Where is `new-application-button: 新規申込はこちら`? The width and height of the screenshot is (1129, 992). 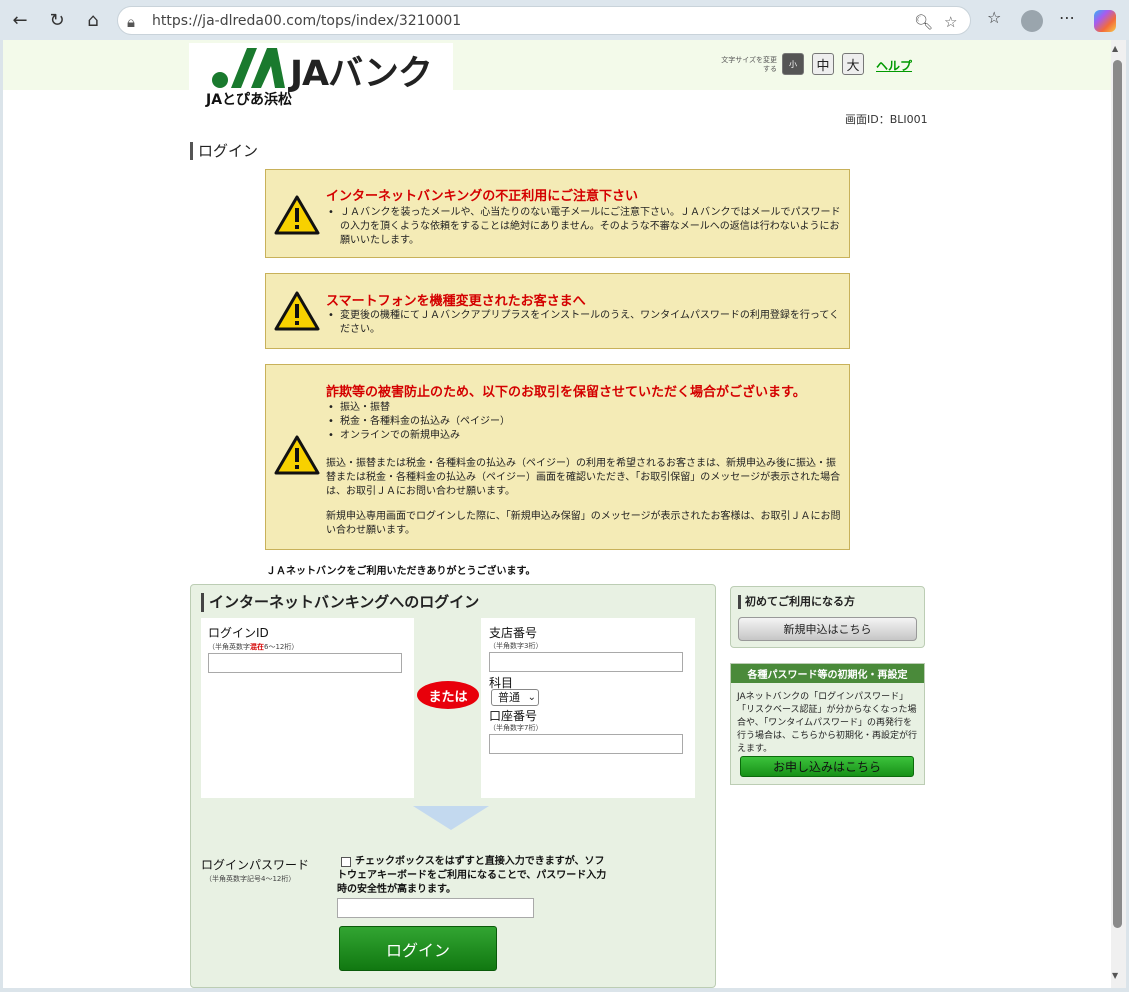 new-application-button: 新規申込はこちら is located at coordinates (827, 629).